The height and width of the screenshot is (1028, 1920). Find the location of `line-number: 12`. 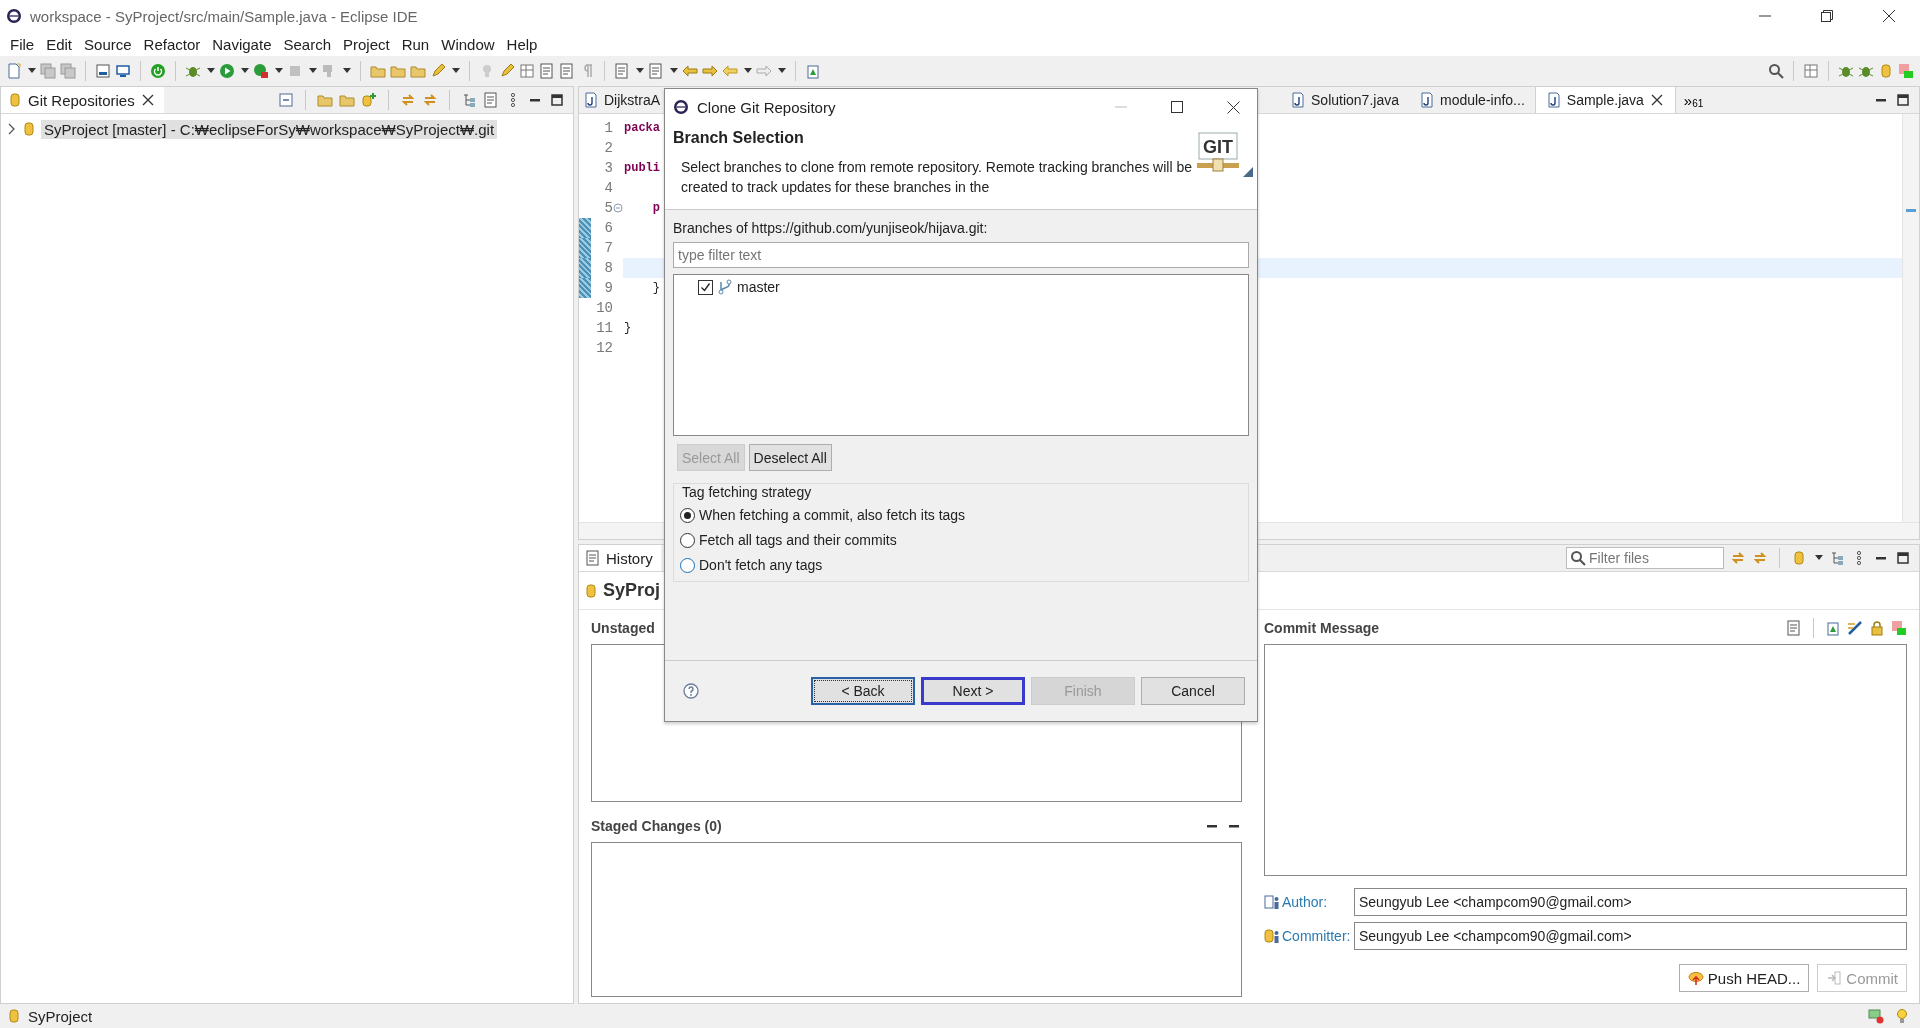

line-number: 12 is located at coordinates (604, 348).